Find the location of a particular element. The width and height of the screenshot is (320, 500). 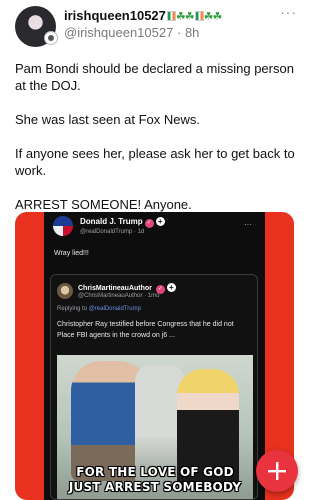

post-paragraph: She was last seen at Fox News. is located at coordinates (107, 119).